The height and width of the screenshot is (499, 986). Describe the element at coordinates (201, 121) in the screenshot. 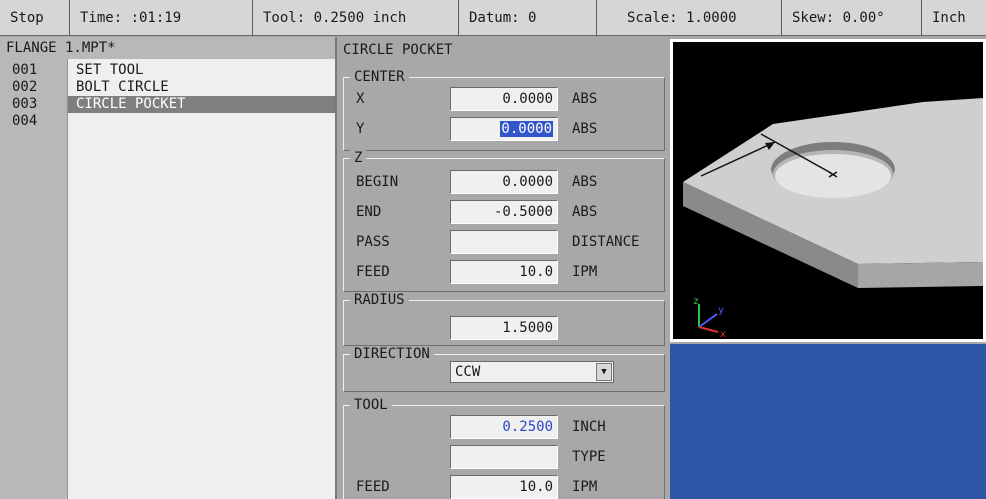

I see `step-empty` at that location.